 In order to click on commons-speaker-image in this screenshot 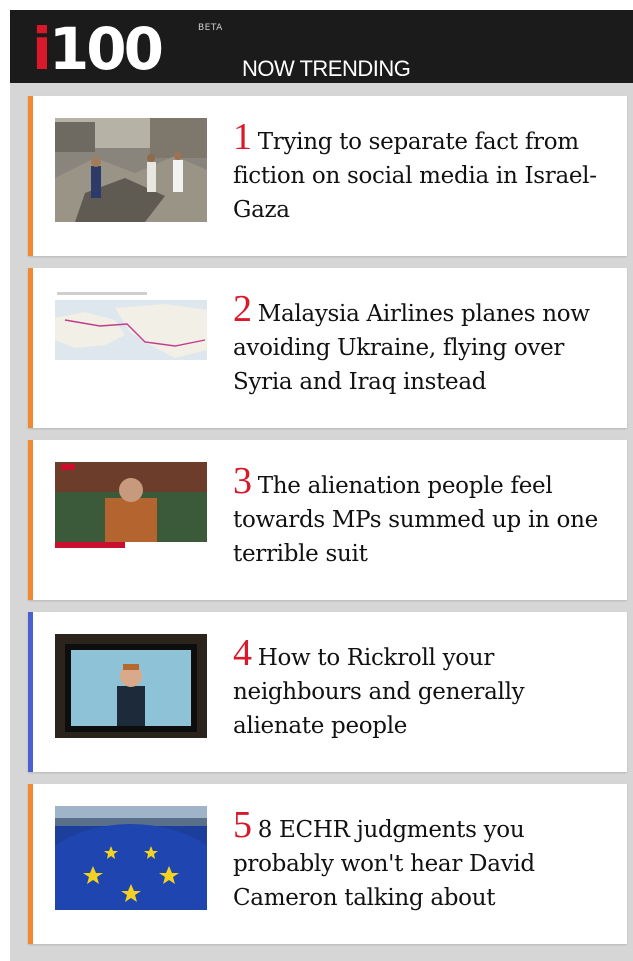, I will do `click(131, 514)`.